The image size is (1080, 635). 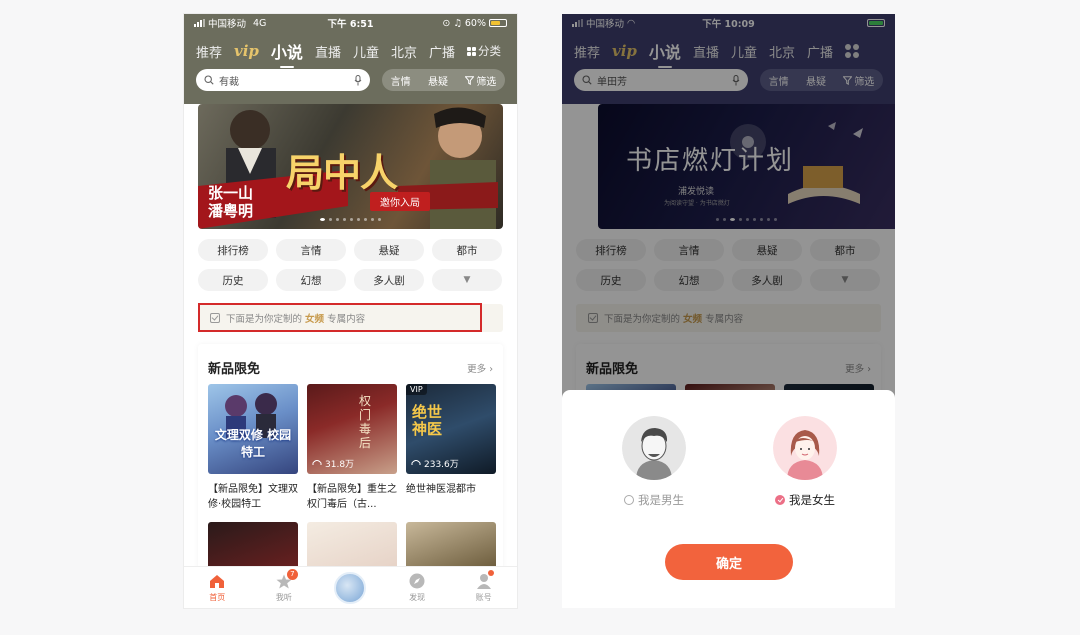 What do you see at coordinates (438, 80) in the screenshot?
I see `filter-suspense: 悬疑` at bounding box center [438, 80].